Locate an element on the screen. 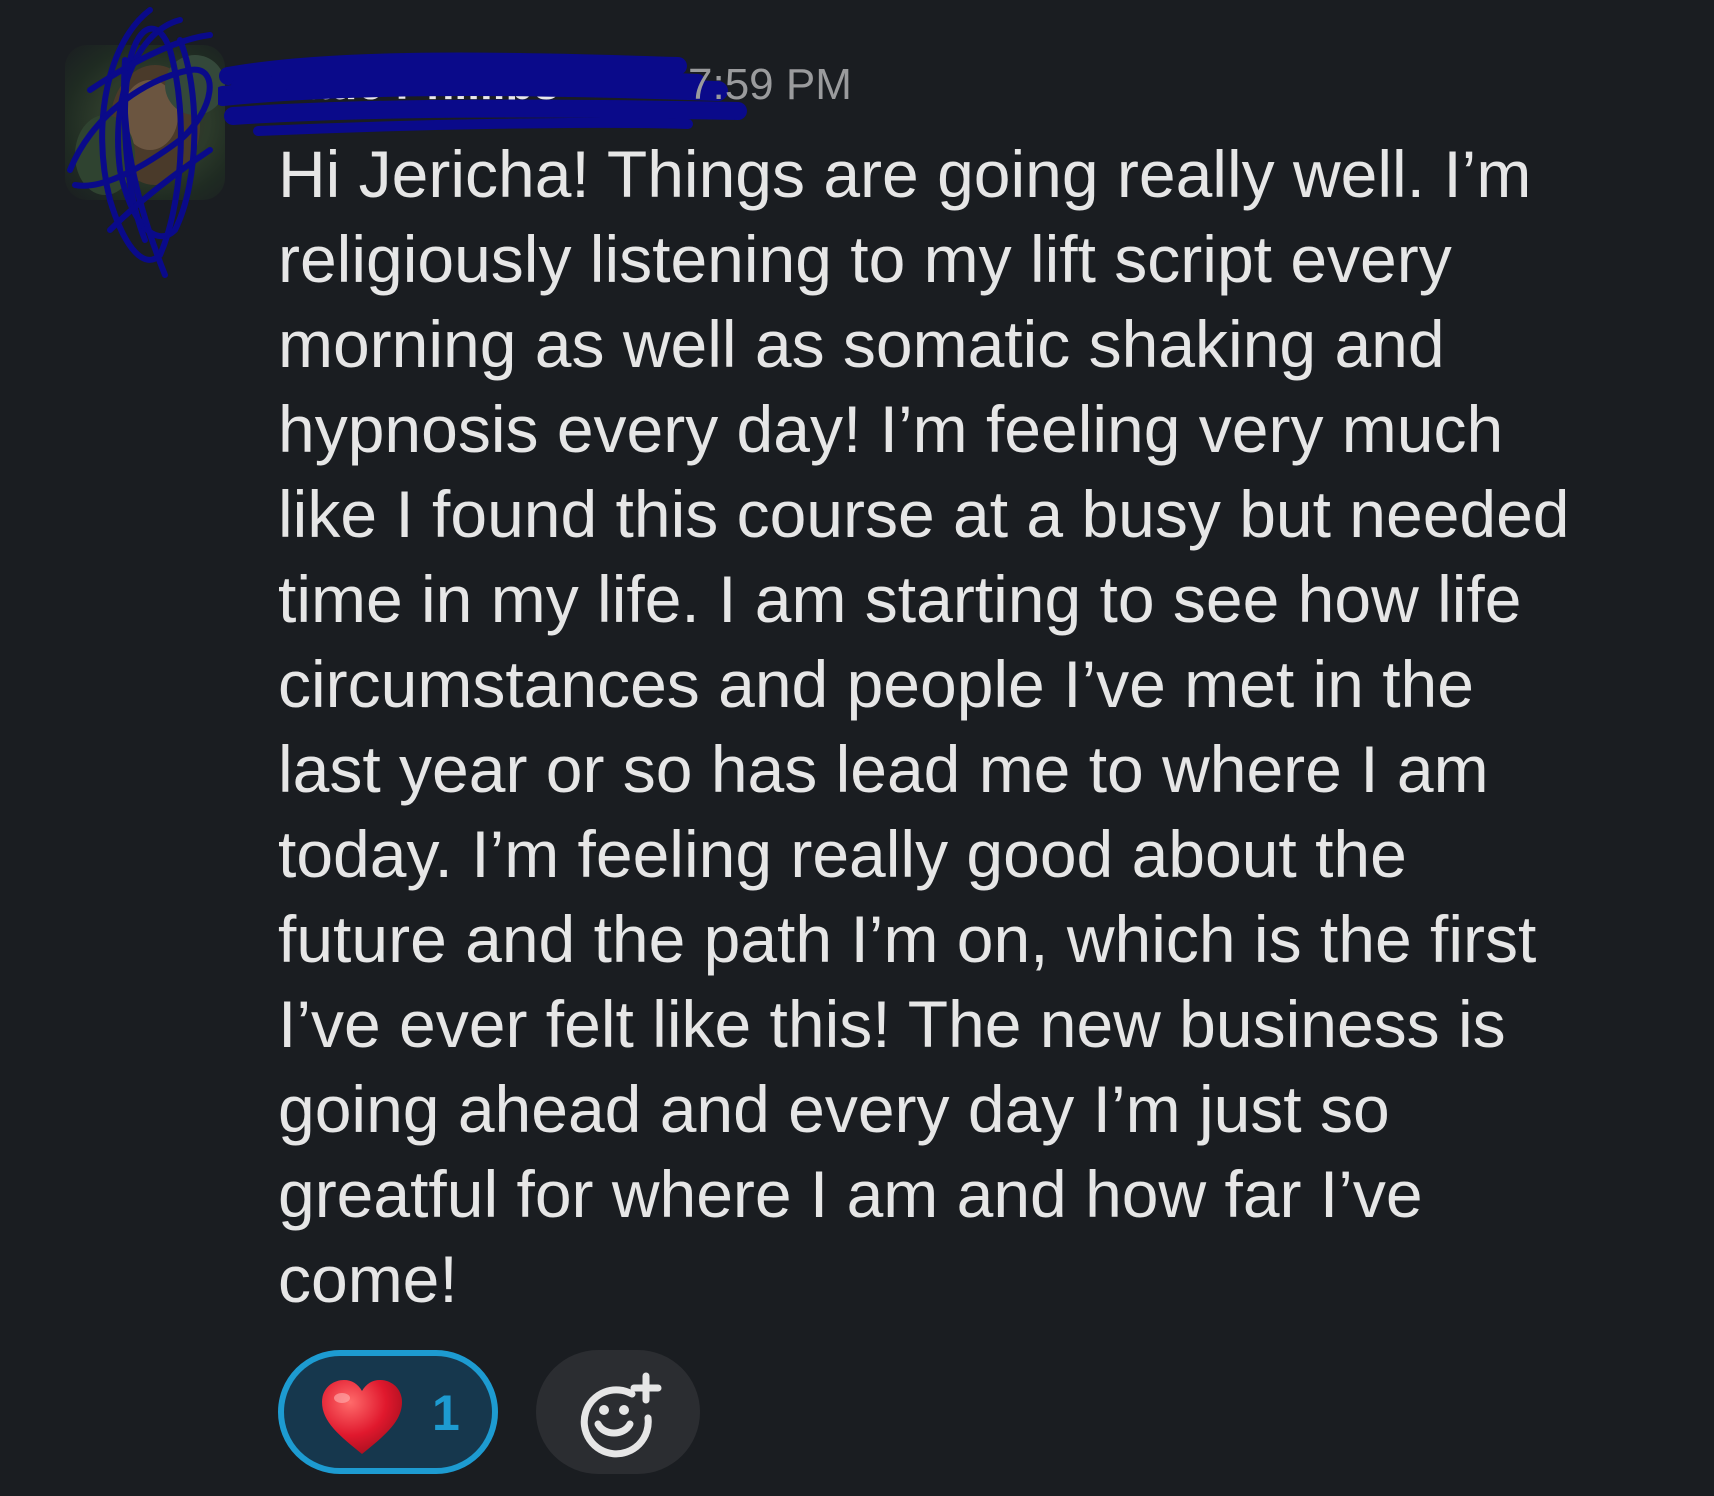 The height and width of the screenshot is (1496, 1714). heart-reaction-button: 1 is located at coordinates (388, 1412).